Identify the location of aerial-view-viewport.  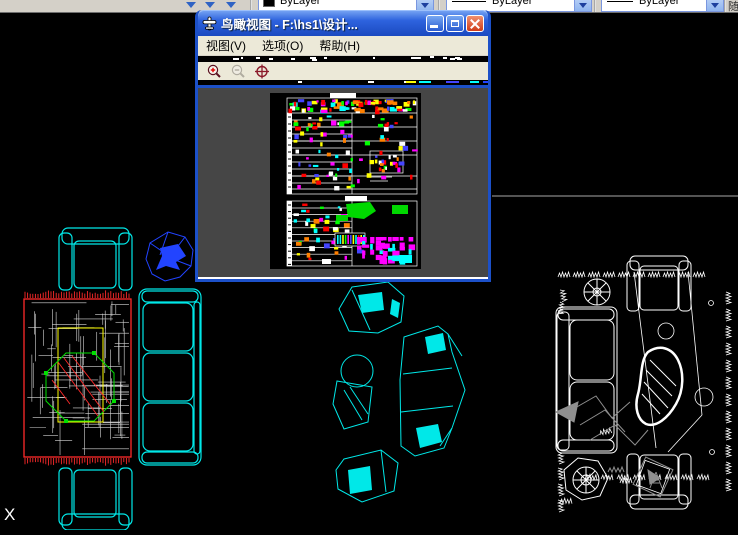
(343, 183).